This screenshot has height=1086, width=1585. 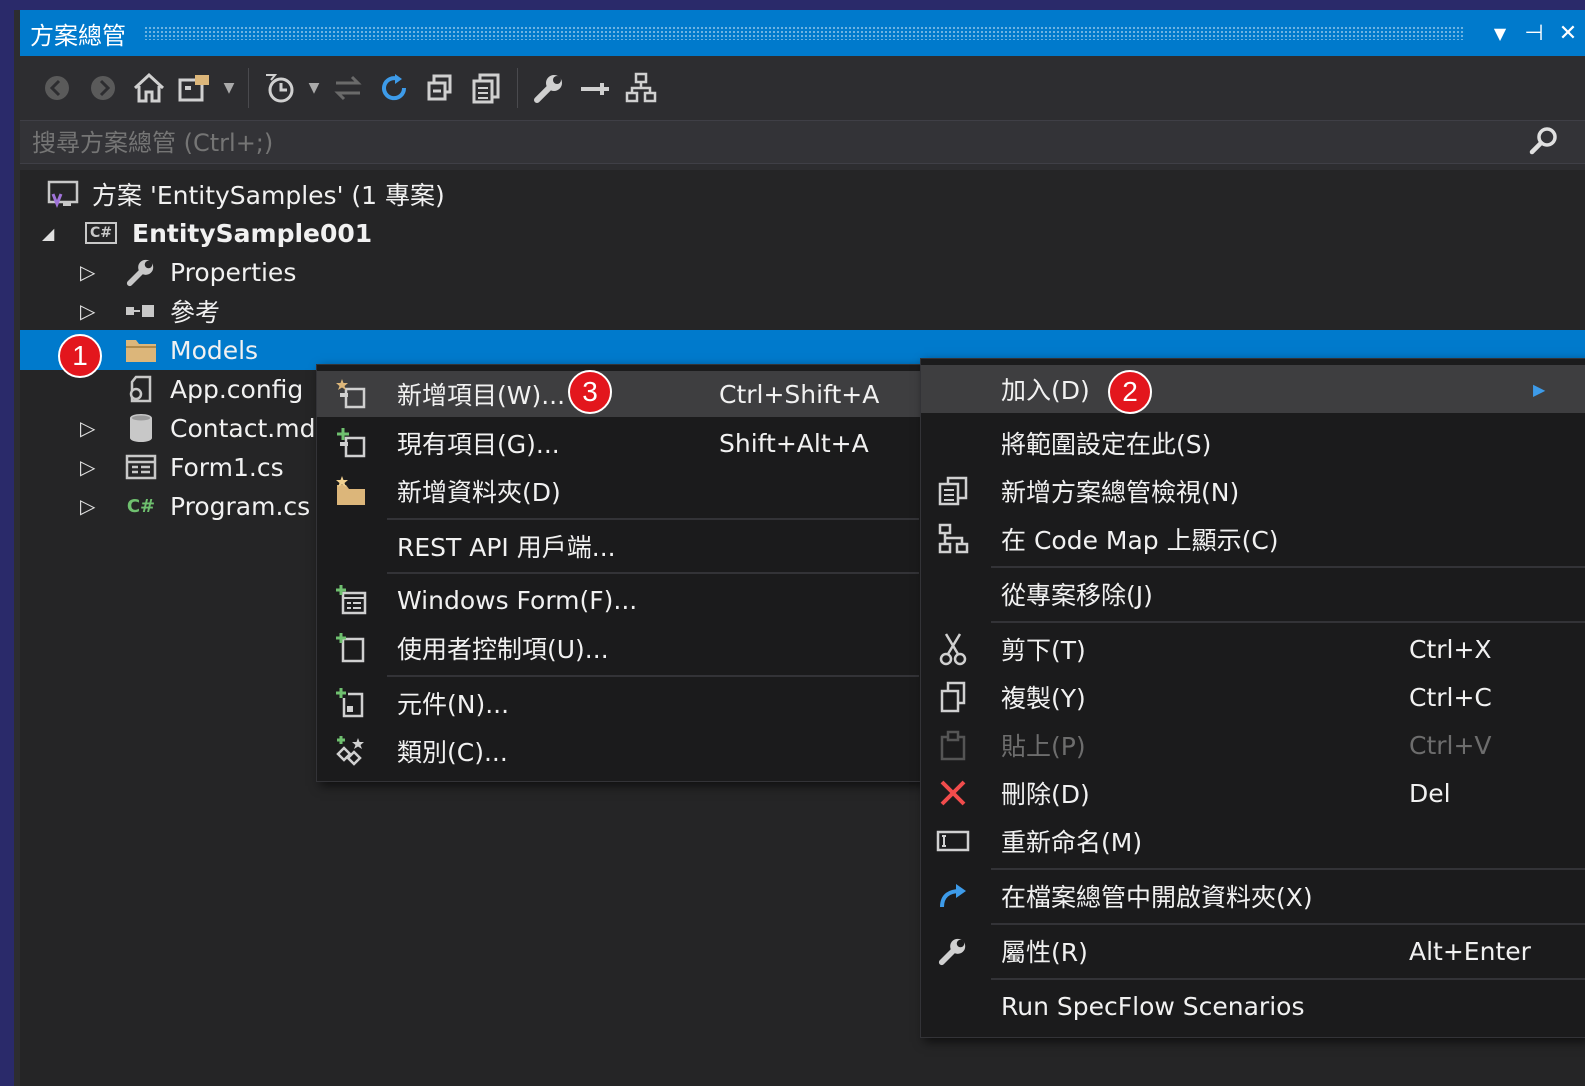 I want to click on menu-item-open-in-file-explorer: 在檔案總管中開啟資料夾(X), so click(x=1253, y=896).